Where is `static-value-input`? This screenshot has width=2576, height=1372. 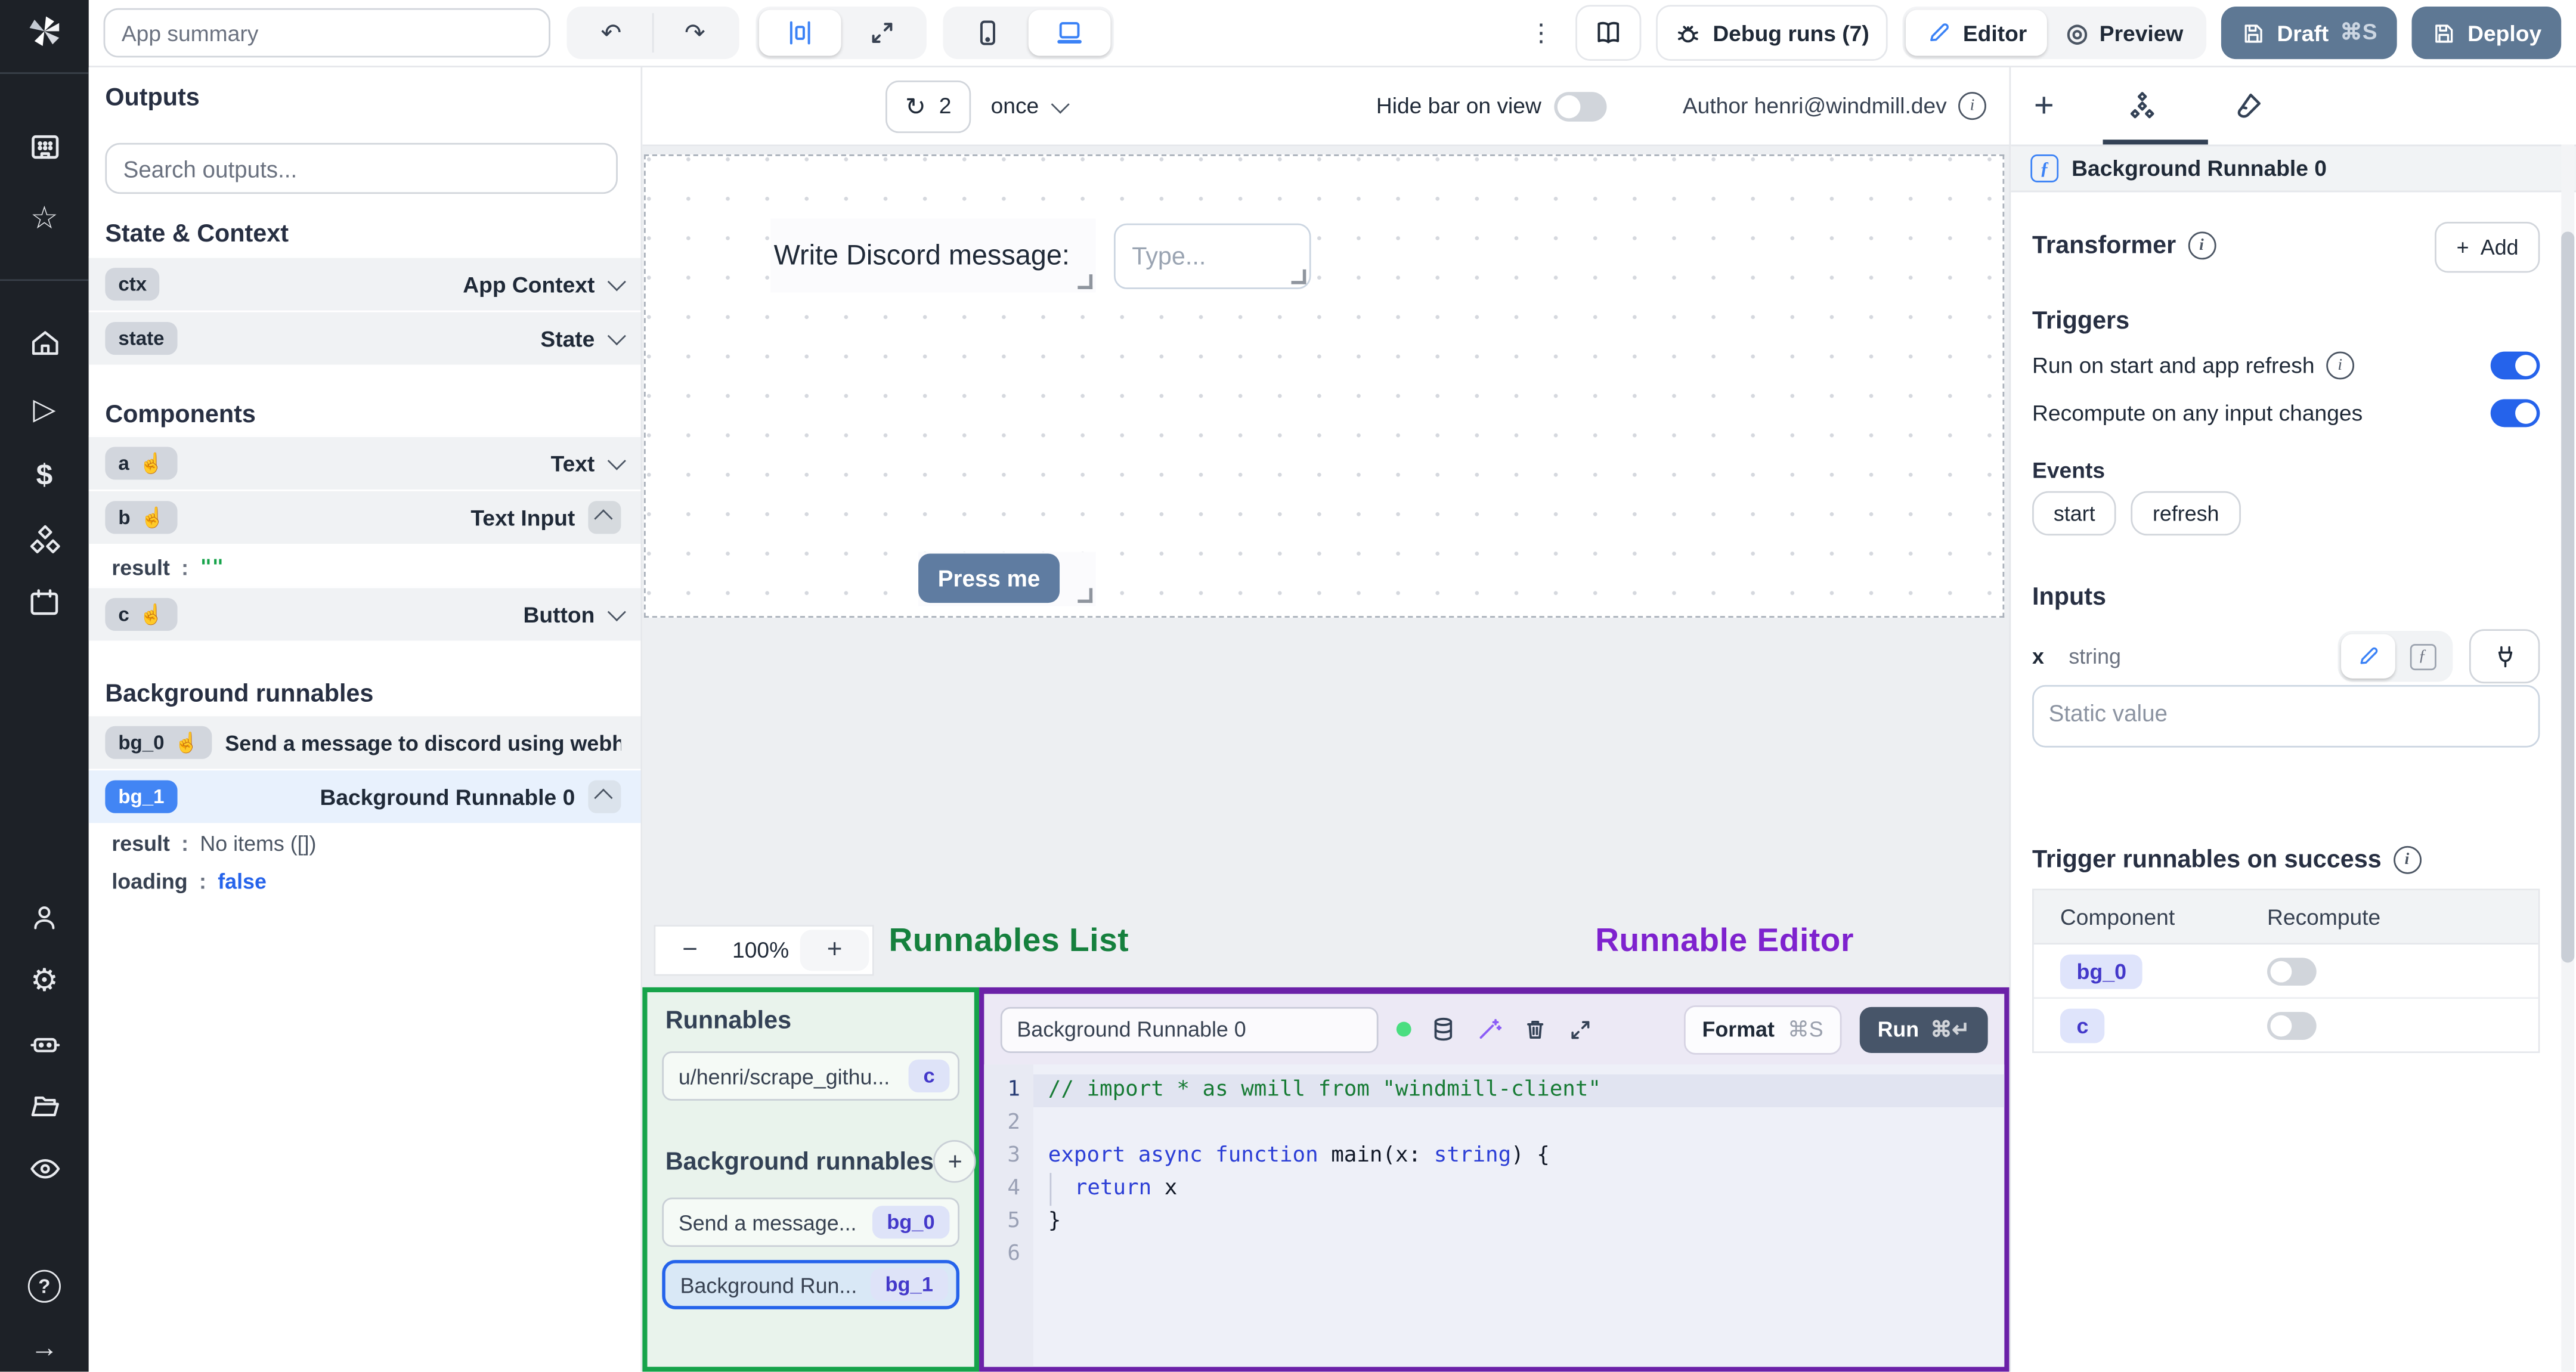 static-value-input is located at coordinates (2286, 716).